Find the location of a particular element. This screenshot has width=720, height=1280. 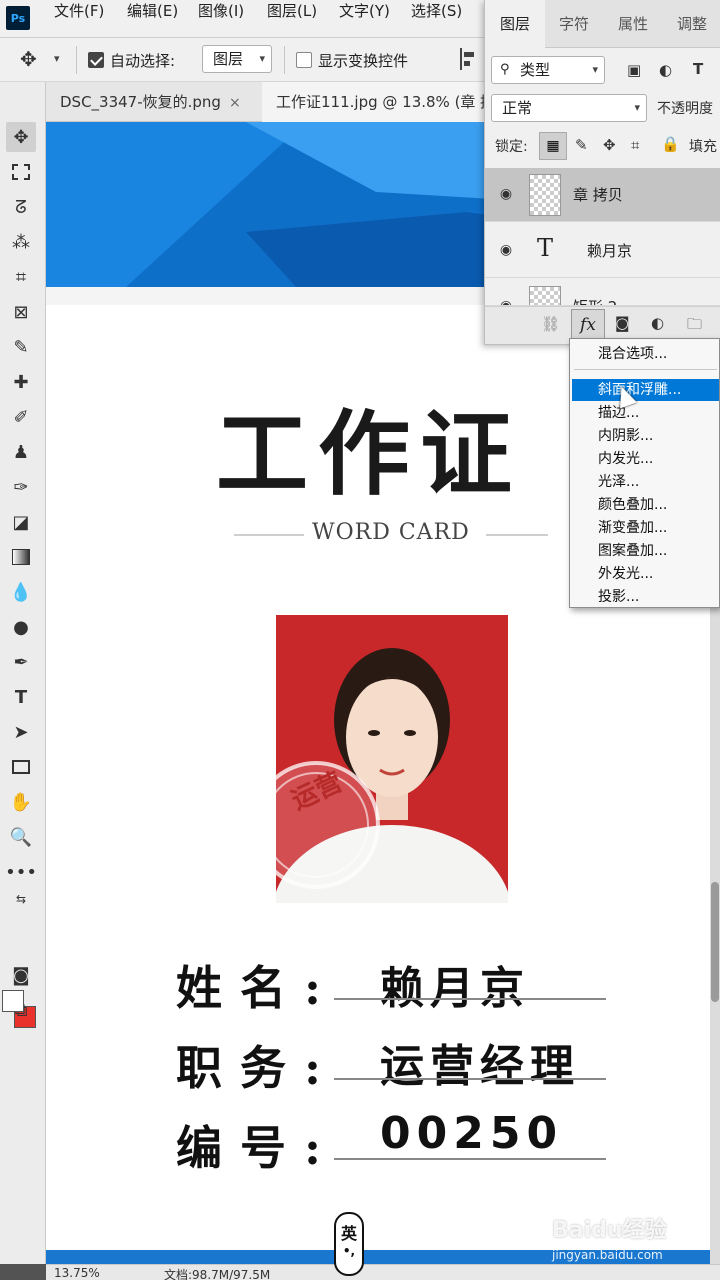

dodge-tool-icon: ● is located at coordinates (21, 627).